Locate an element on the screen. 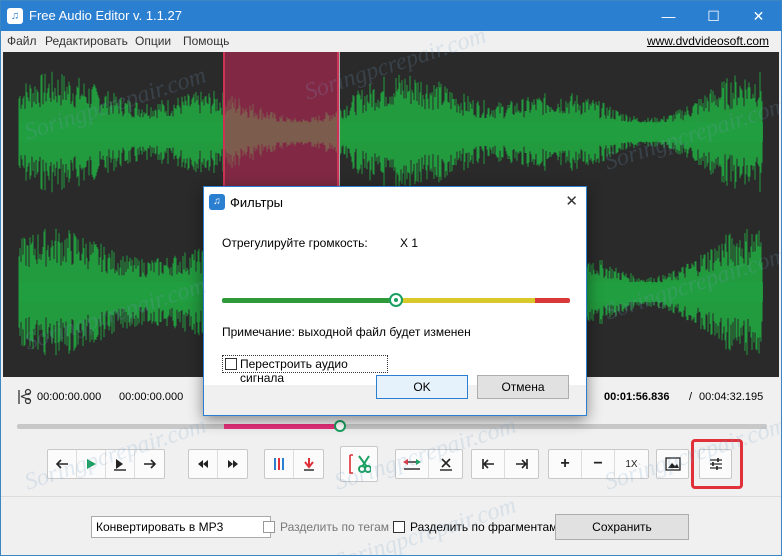  volume-value: X 1 is located at coordinates (409, 243).